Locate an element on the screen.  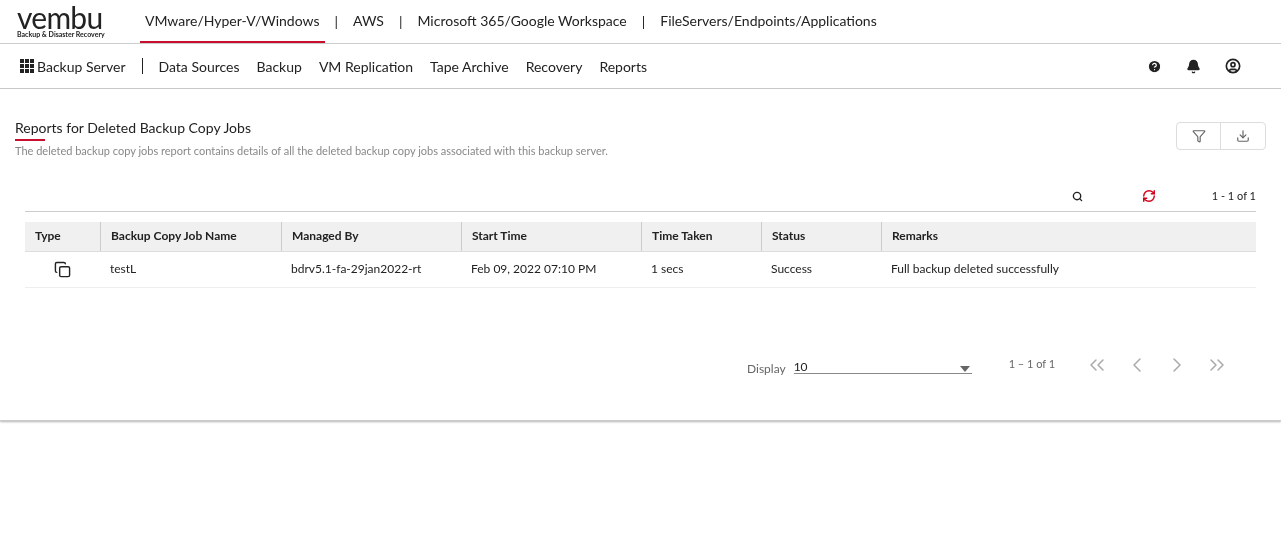
page-size-select: 10 is located at coordinates (882, 364).